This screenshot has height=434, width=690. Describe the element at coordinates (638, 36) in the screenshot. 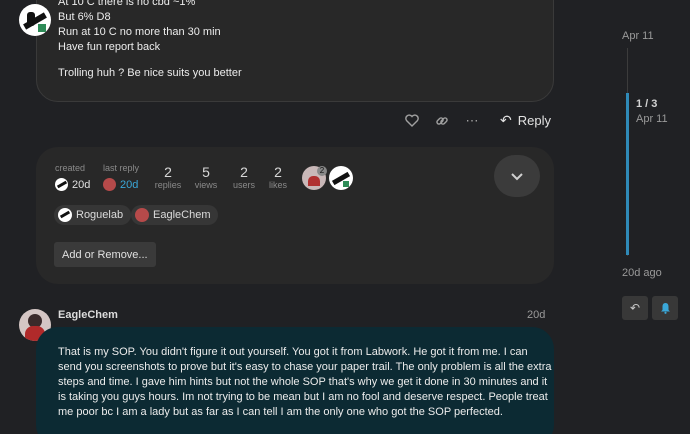

I see `timeline-start-date: Apr 11` at that location.